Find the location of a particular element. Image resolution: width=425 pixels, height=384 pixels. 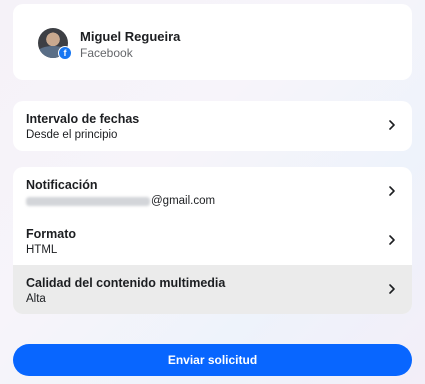

account-network: Facebook is located at coordinates (106, 53).